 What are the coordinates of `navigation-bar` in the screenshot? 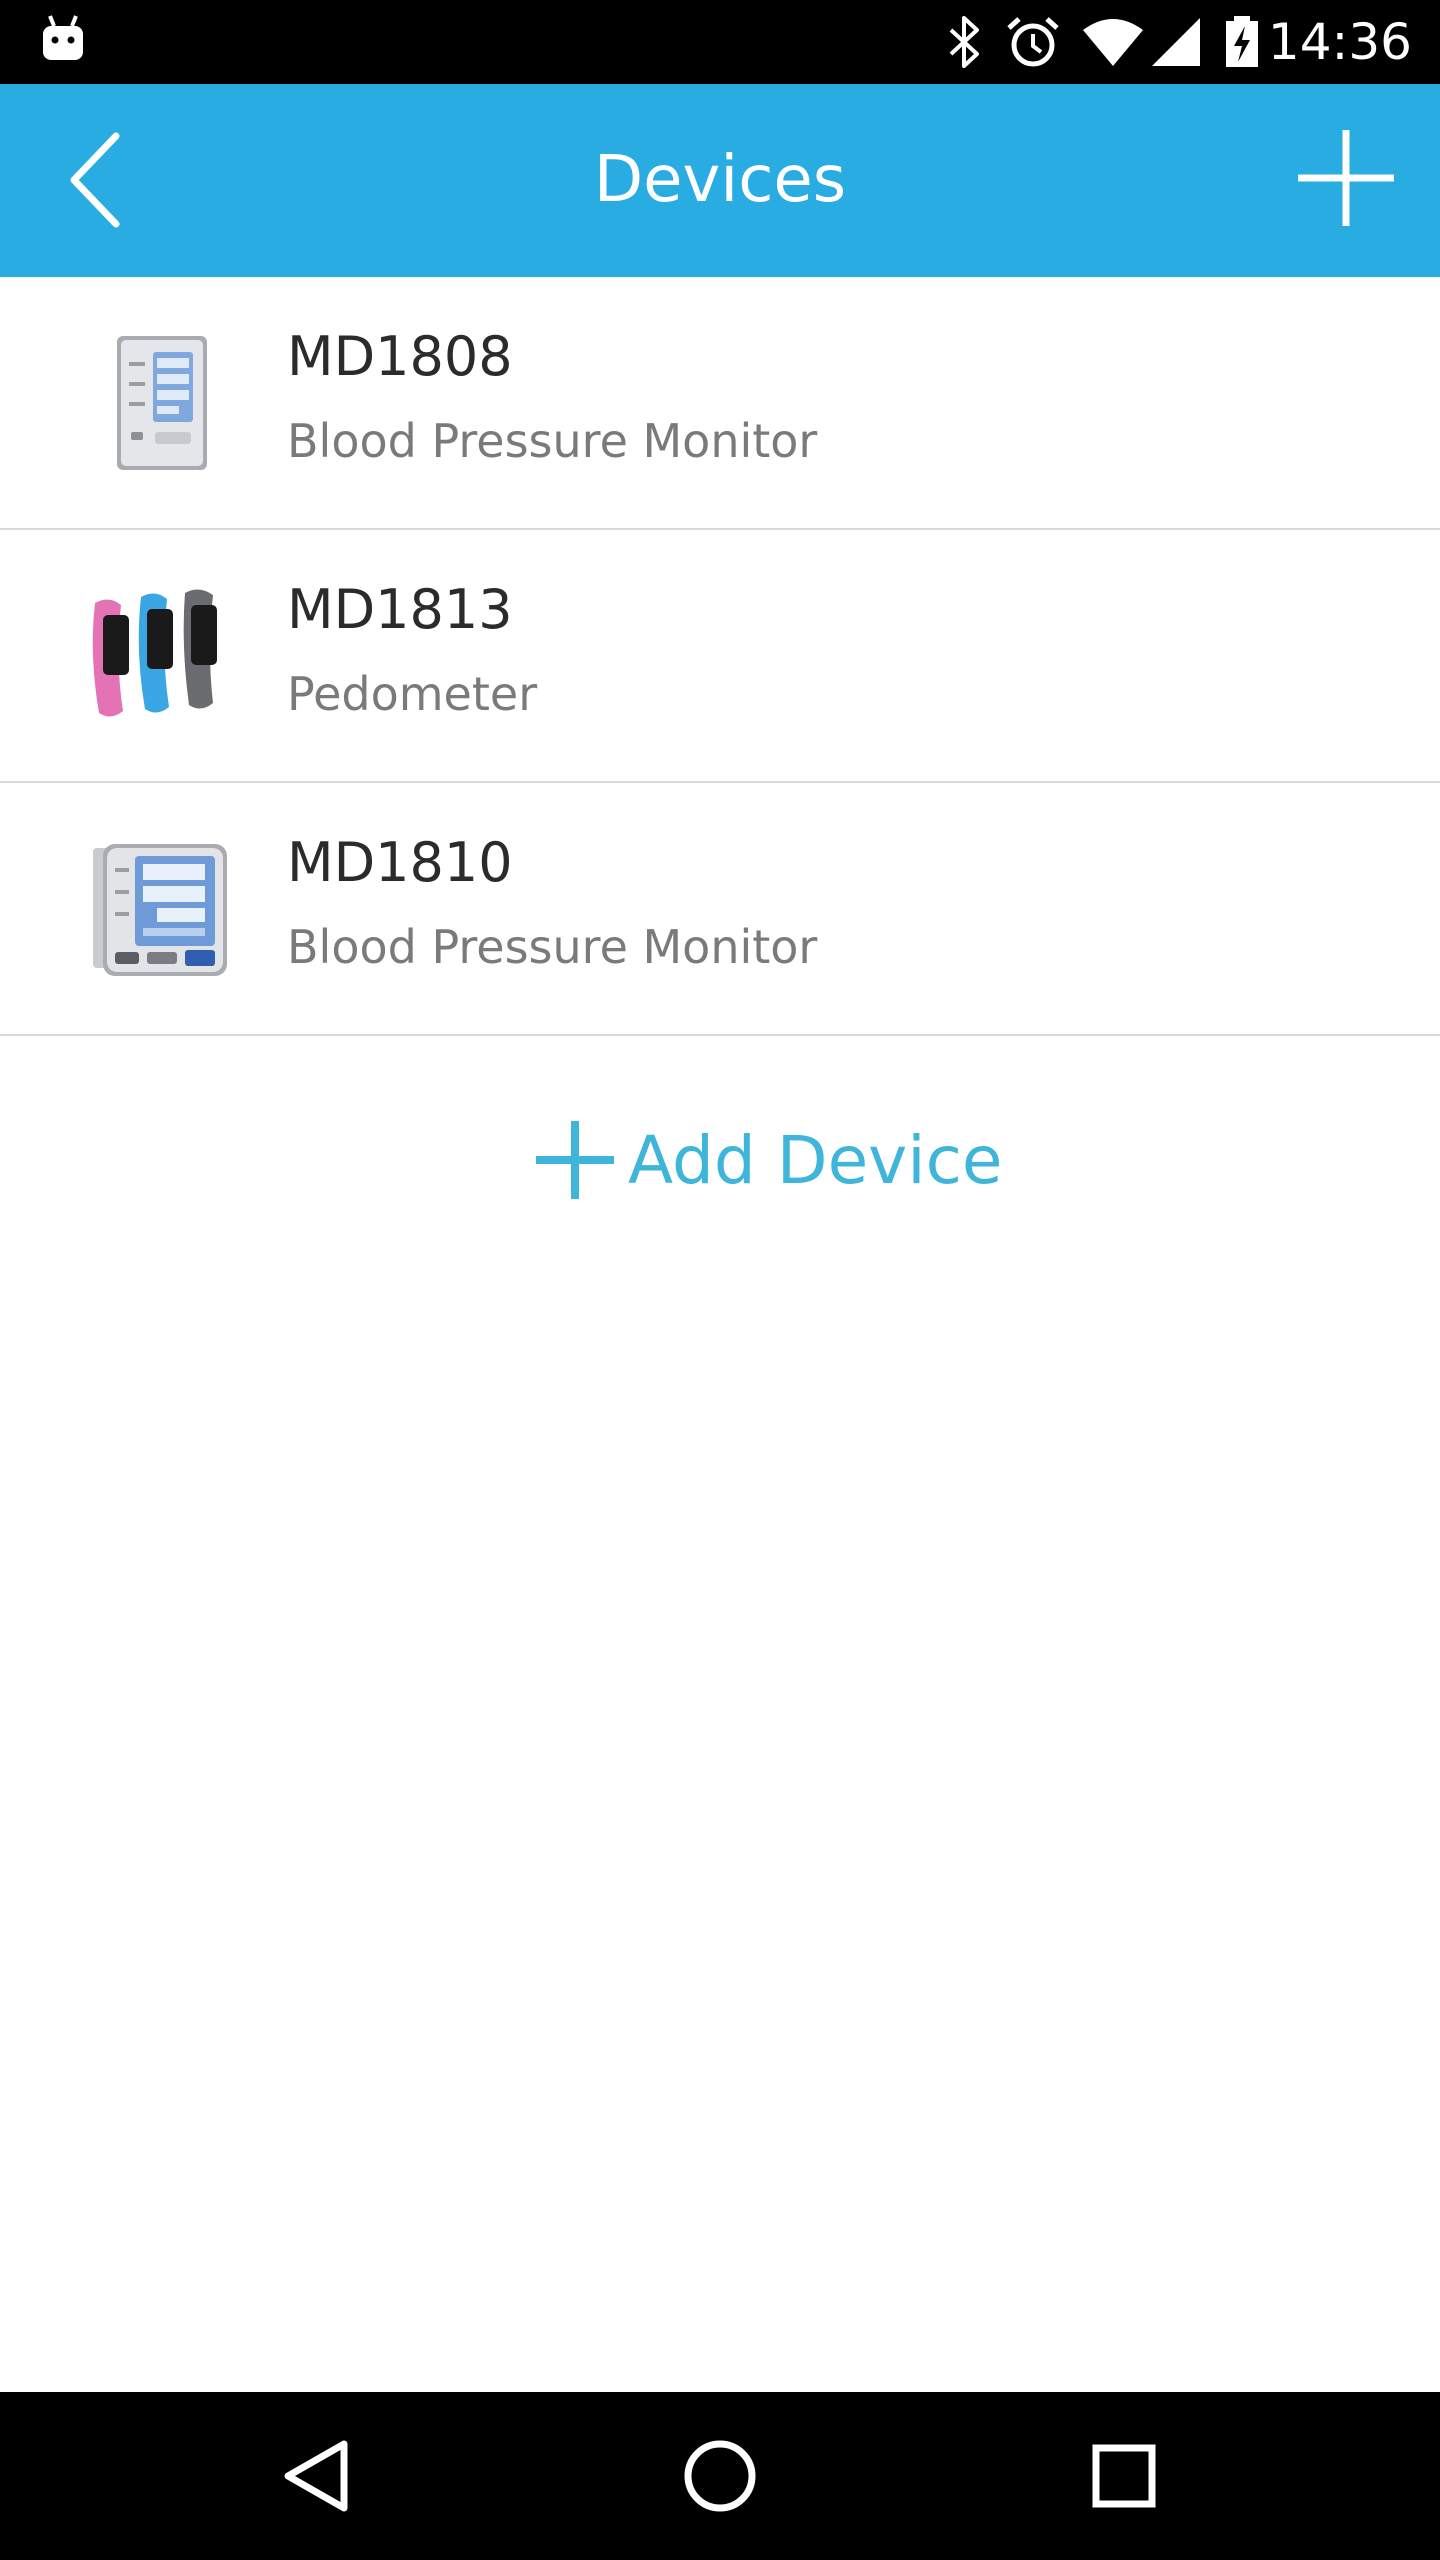 It's located at (720, 2476).